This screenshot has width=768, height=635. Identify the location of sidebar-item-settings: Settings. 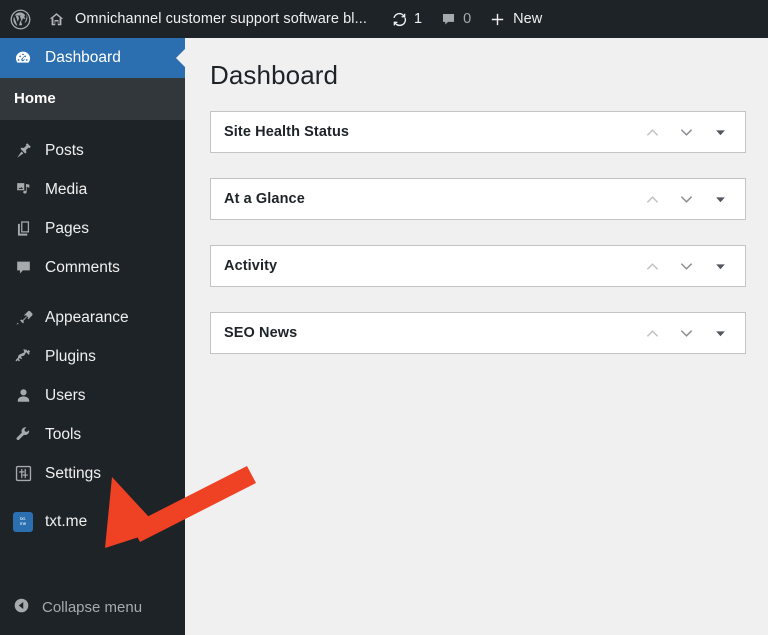
(92, 473).